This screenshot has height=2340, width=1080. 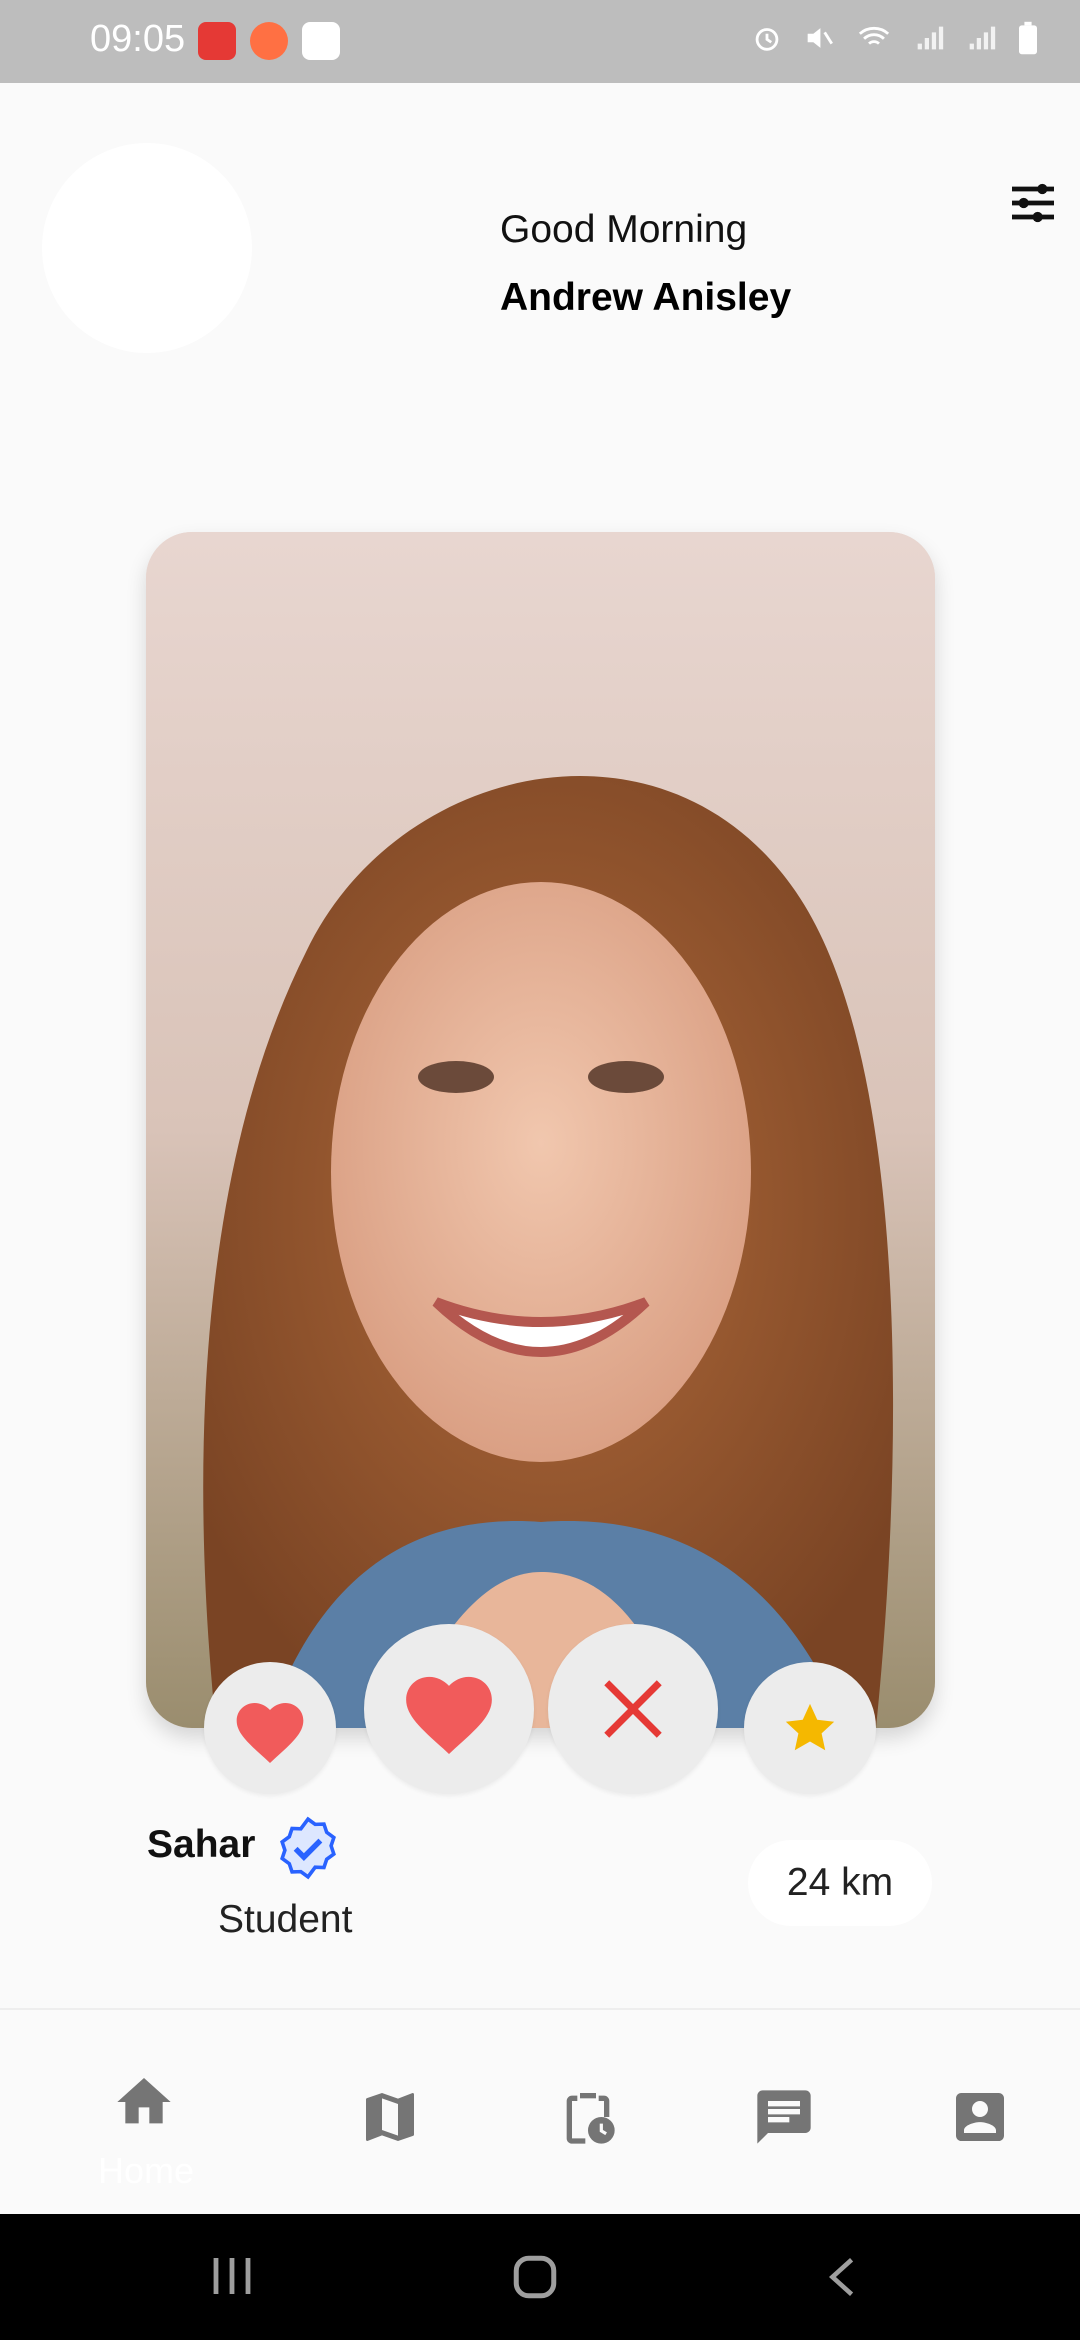 I want to click on verified-icon, so click(x=308, y=1848).